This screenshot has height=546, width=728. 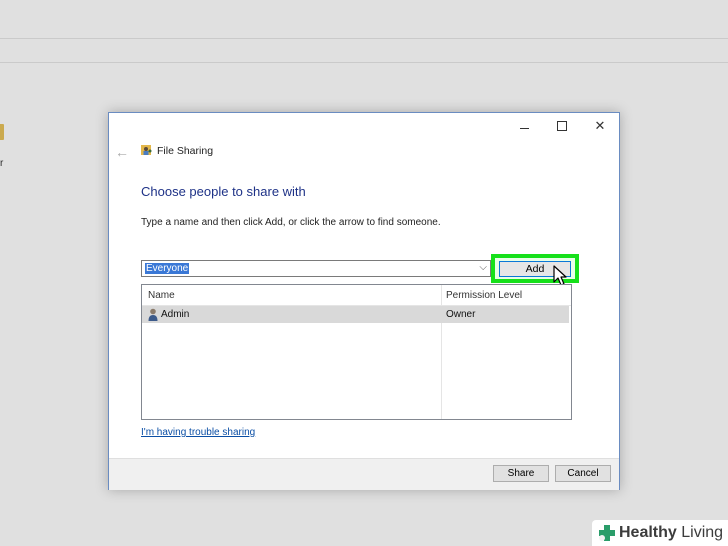 I want to click on cancel-button: Cancel, so click(x=583, y=473).